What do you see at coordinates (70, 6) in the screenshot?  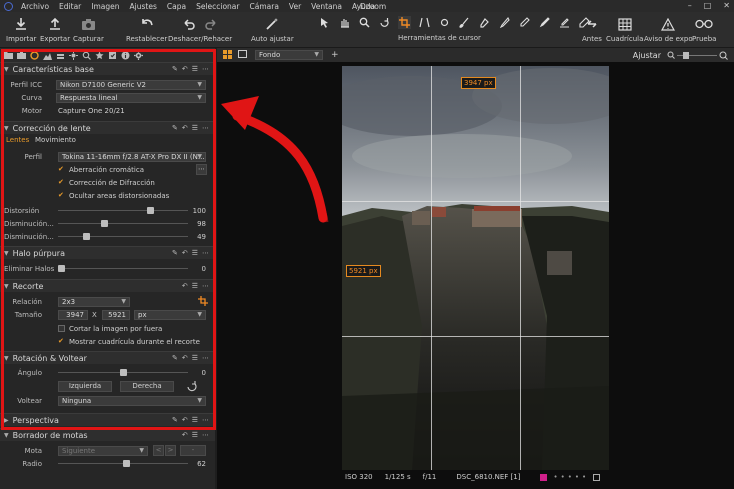 I see `menu-editar: Editar` at bounding box center [70, 6].